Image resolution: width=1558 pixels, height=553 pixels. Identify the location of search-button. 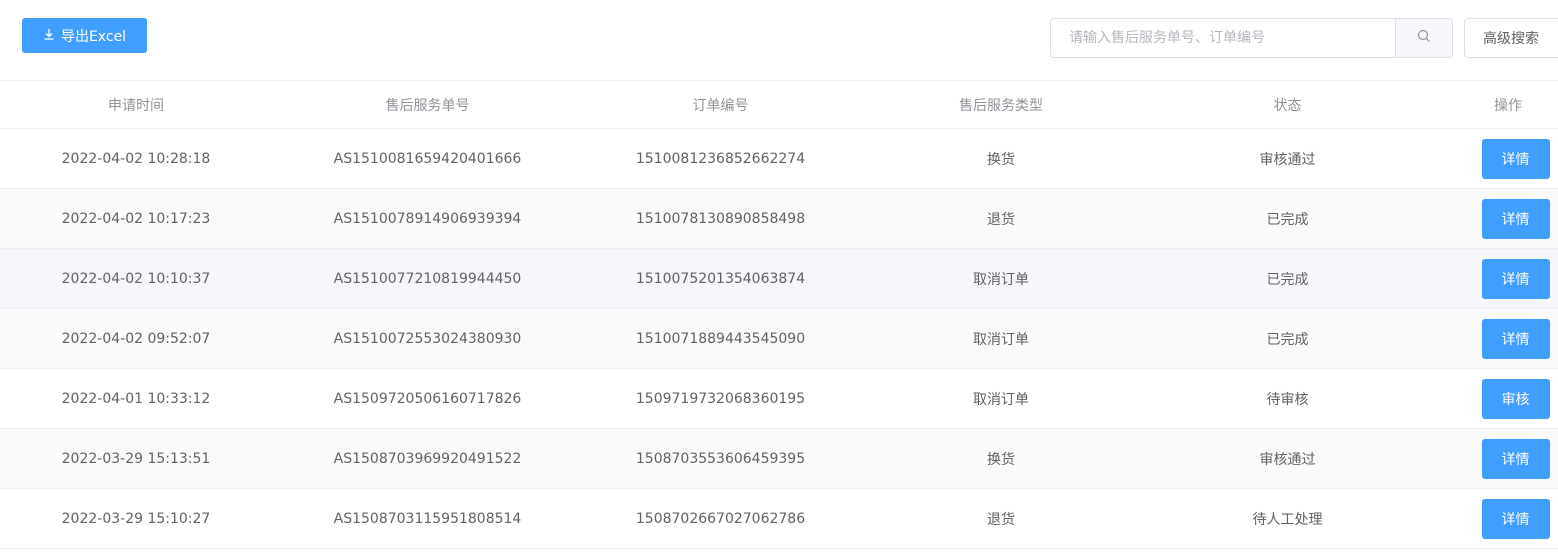
(1423, 38).